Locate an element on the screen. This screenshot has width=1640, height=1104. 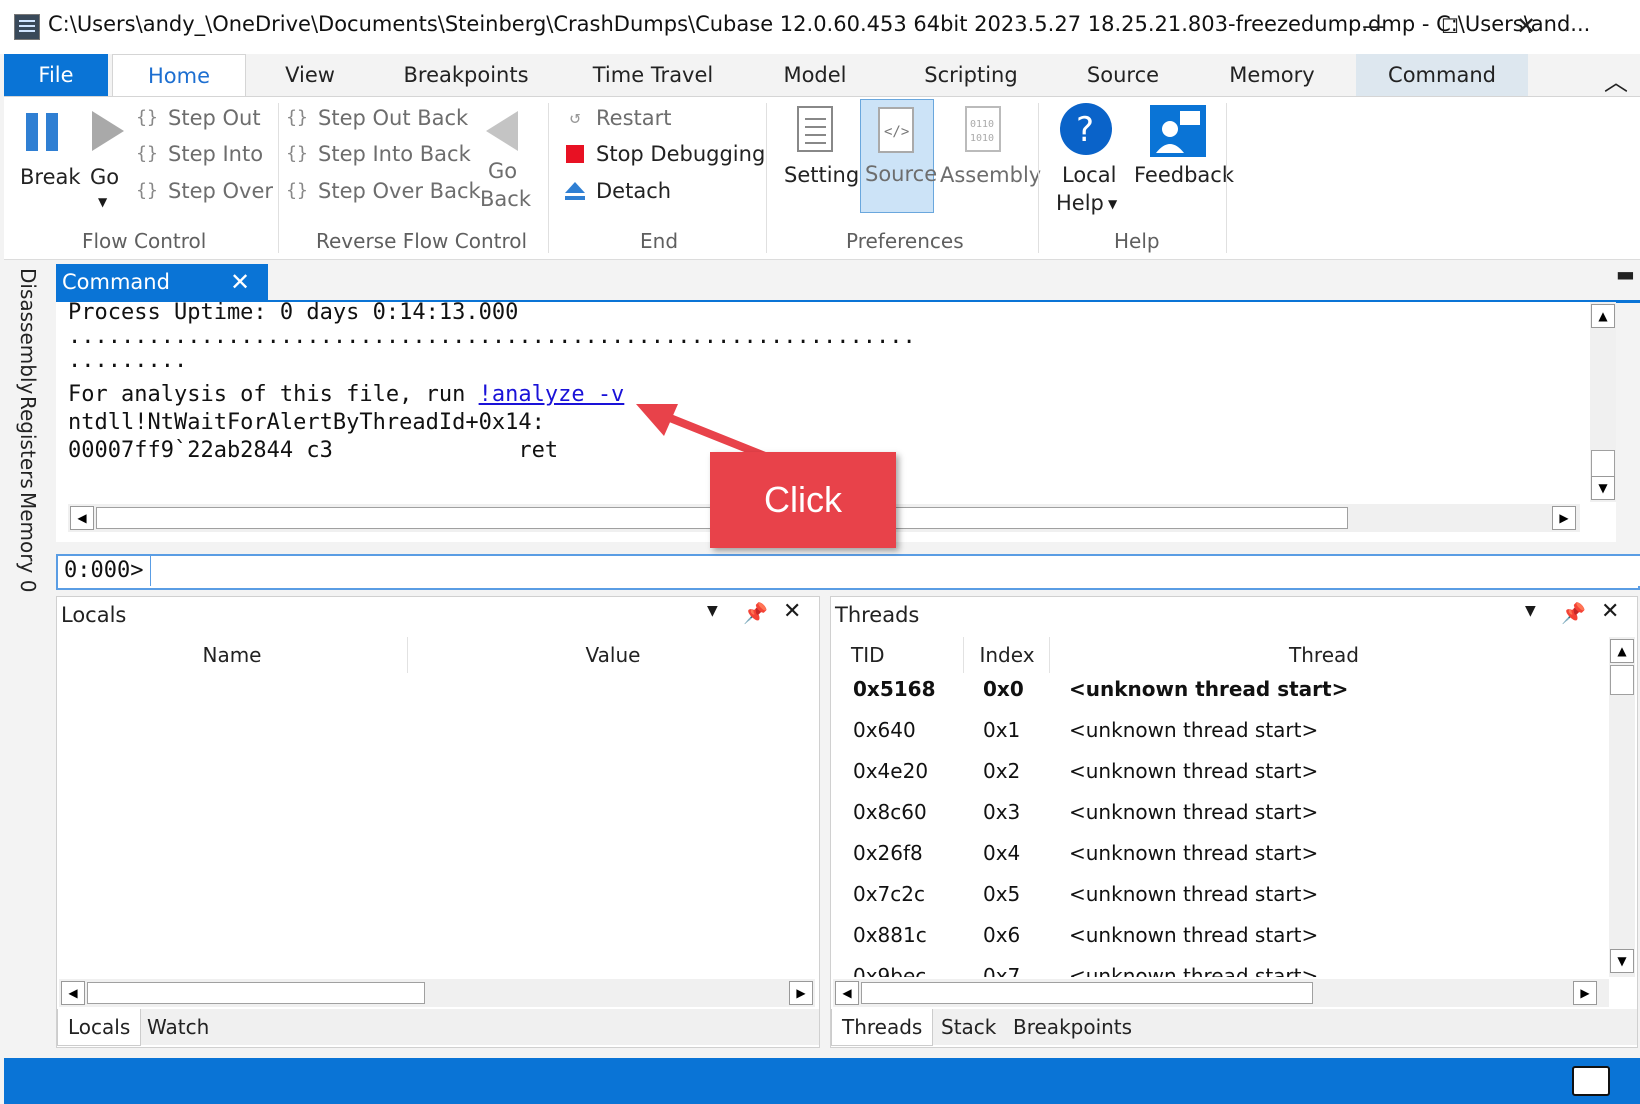
tab-registers: Registers is located at coordinates (25, 442).